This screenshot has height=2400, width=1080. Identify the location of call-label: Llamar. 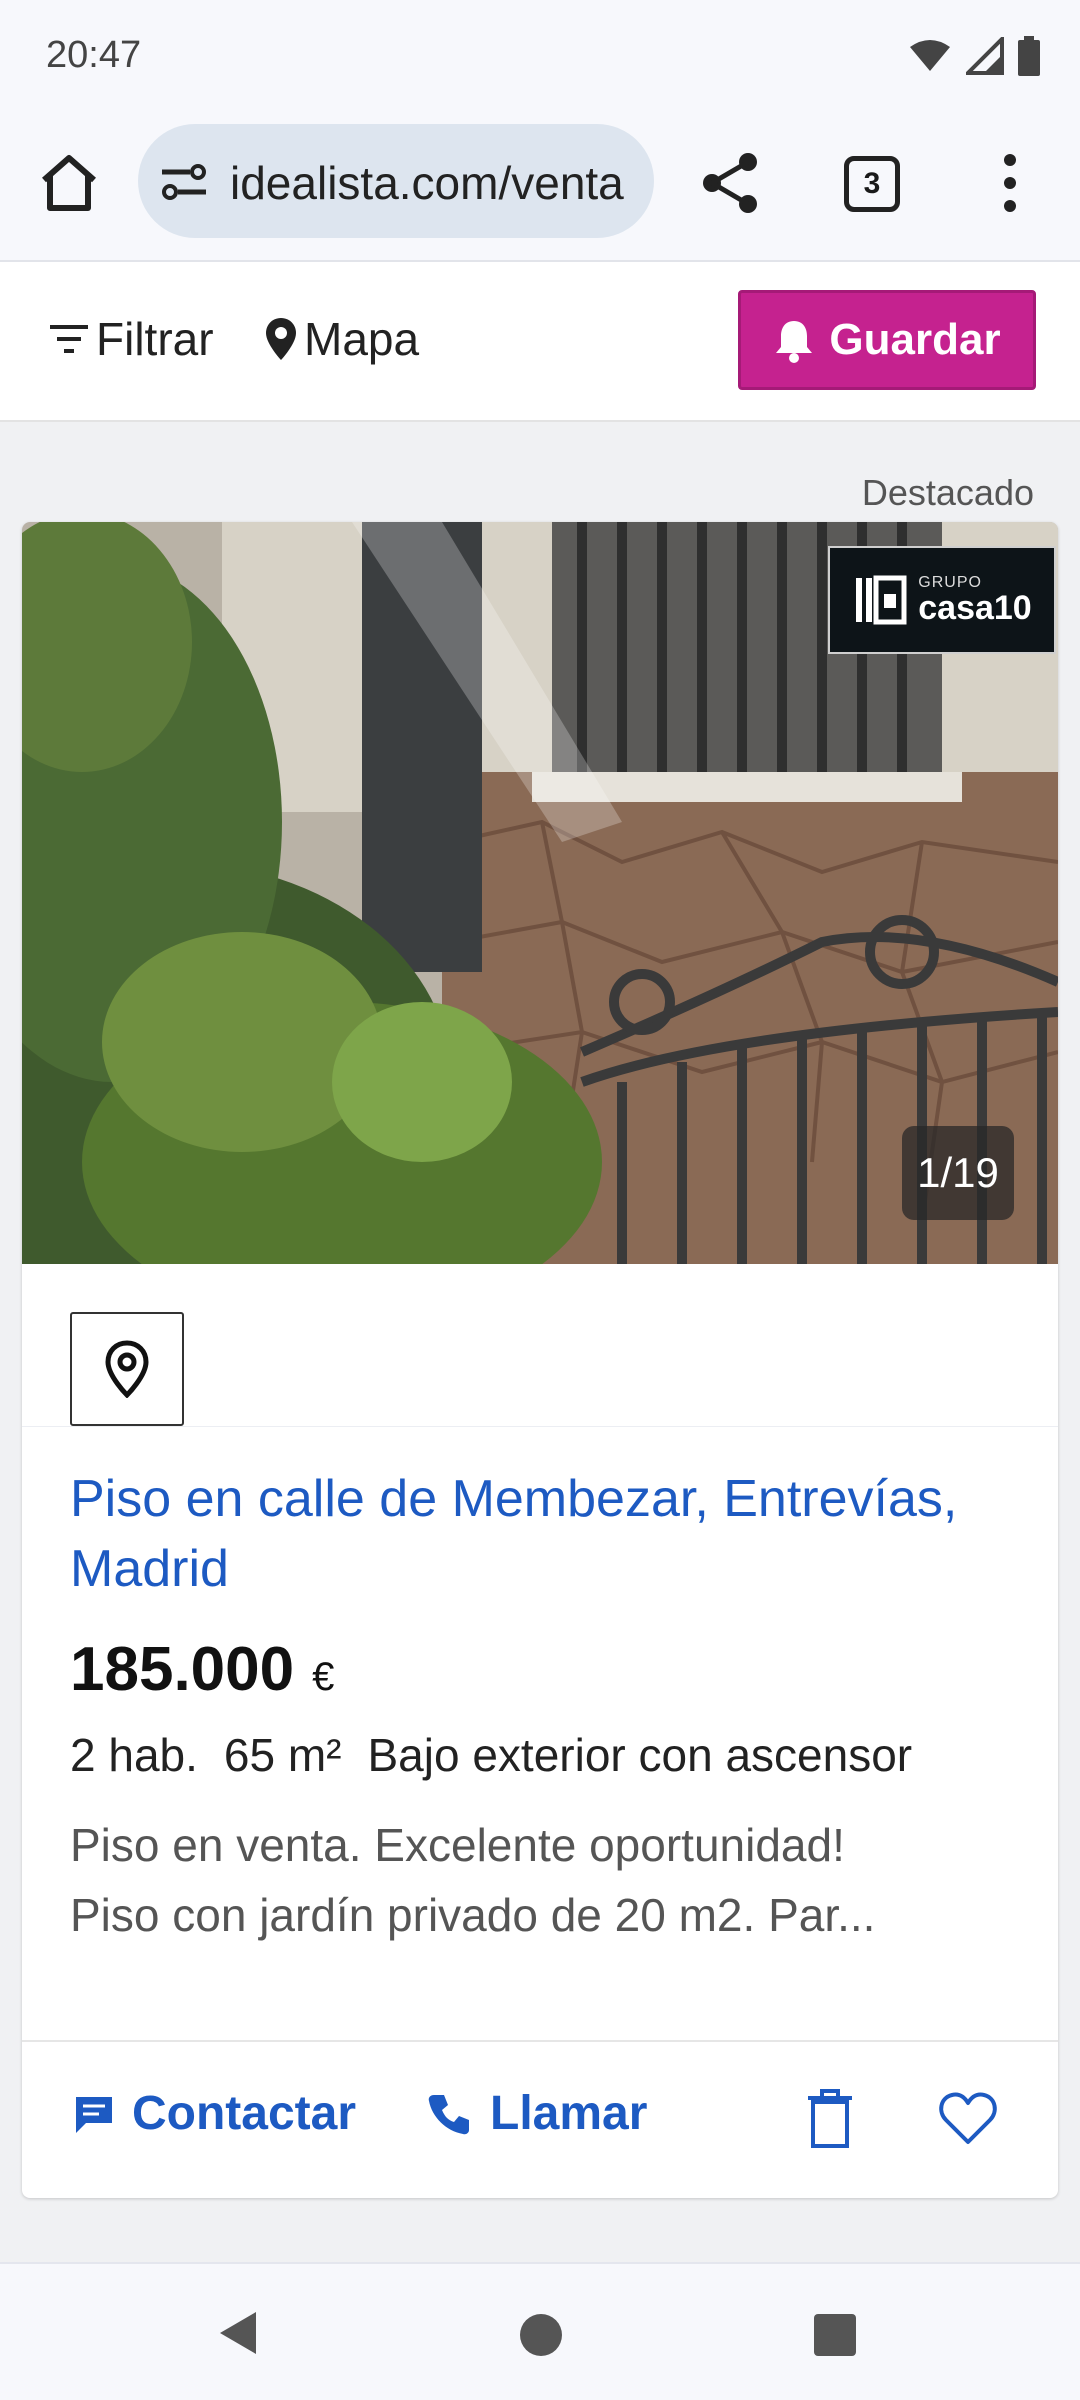
(569, 2113).